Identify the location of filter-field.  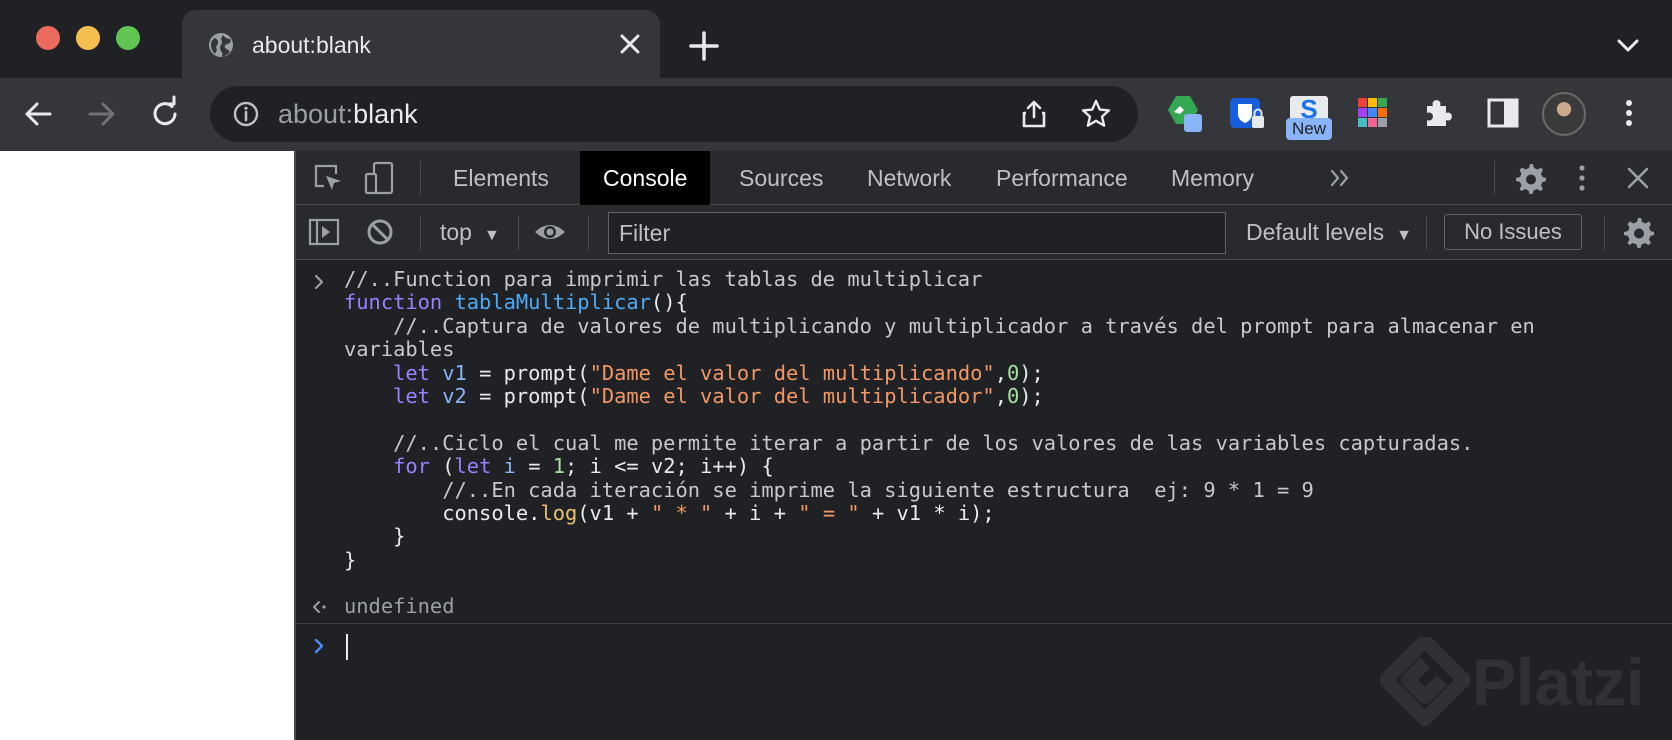
(917, 233).